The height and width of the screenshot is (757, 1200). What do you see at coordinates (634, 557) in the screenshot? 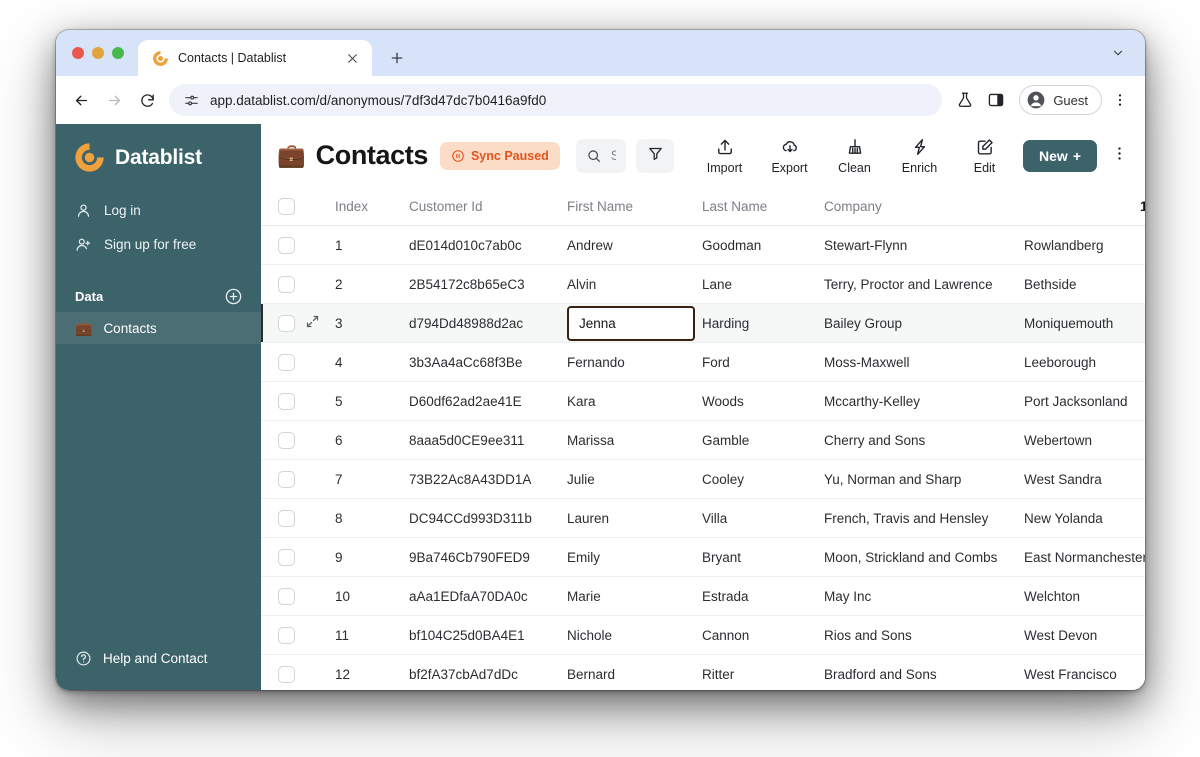
I see `cell-first-name: Emily` at bounding box center [634, 557].